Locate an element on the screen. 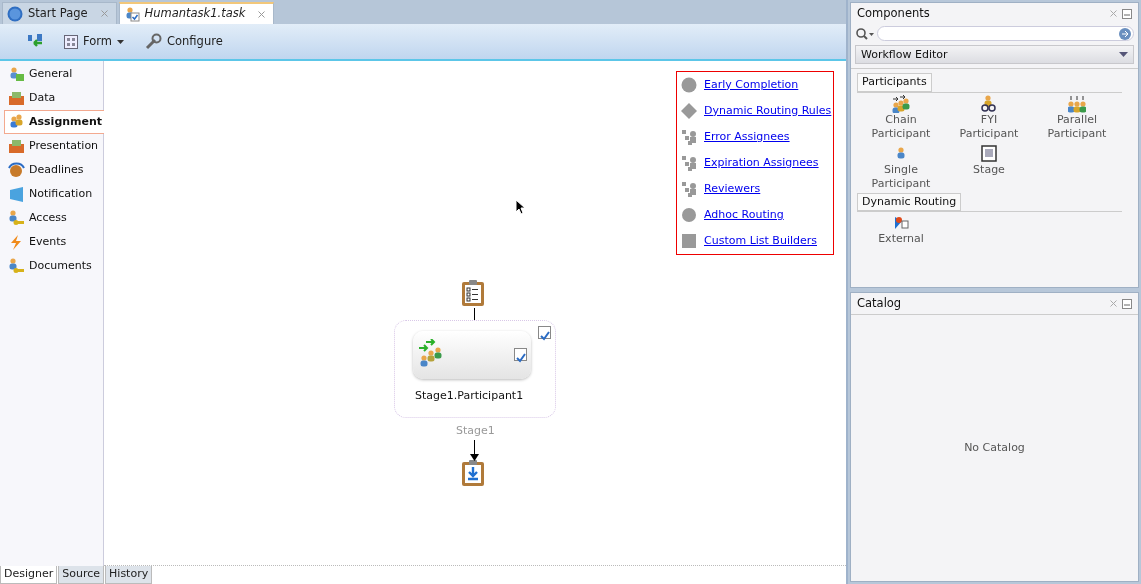 The image size is (1141, 584). link: Early Completion is located at coordinates (751, 85).